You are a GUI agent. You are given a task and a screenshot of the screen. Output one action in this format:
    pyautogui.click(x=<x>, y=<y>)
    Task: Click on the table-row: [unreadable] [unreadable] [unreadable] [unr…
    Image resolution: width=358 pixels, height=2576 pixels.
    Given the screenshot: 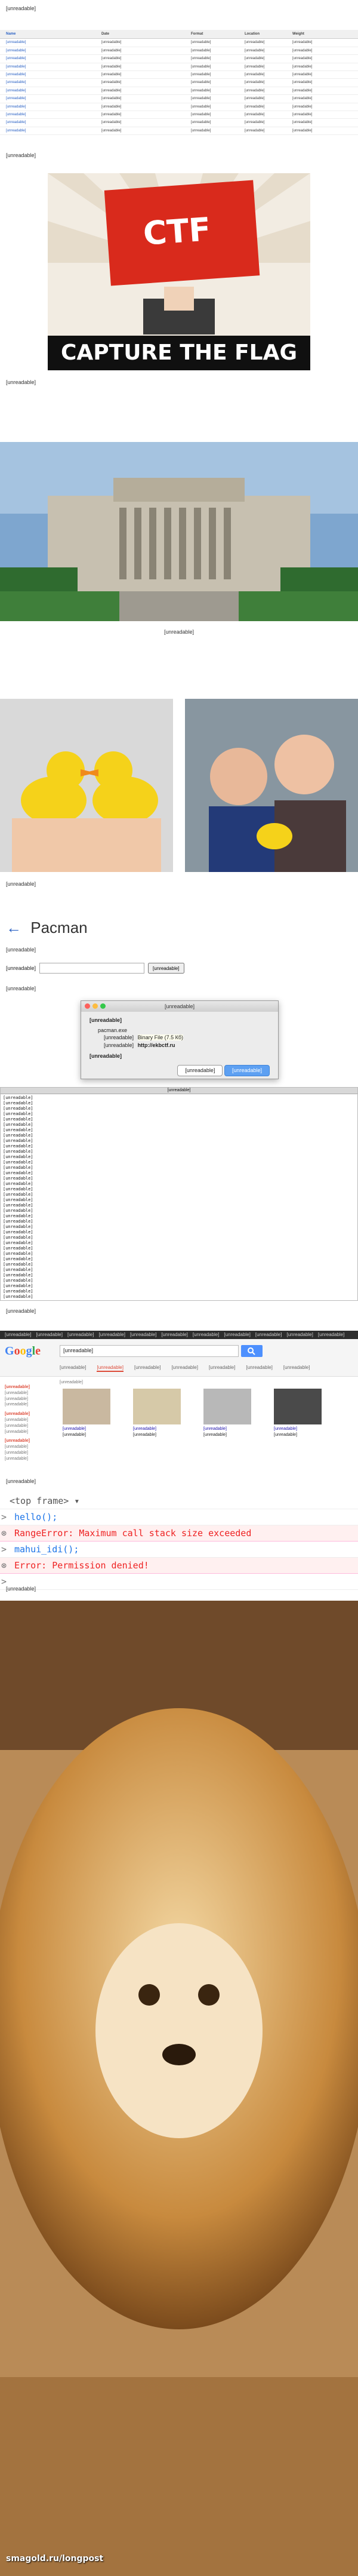 What is the action you would take?
    pyautogui.click(x=179, y=91)
    